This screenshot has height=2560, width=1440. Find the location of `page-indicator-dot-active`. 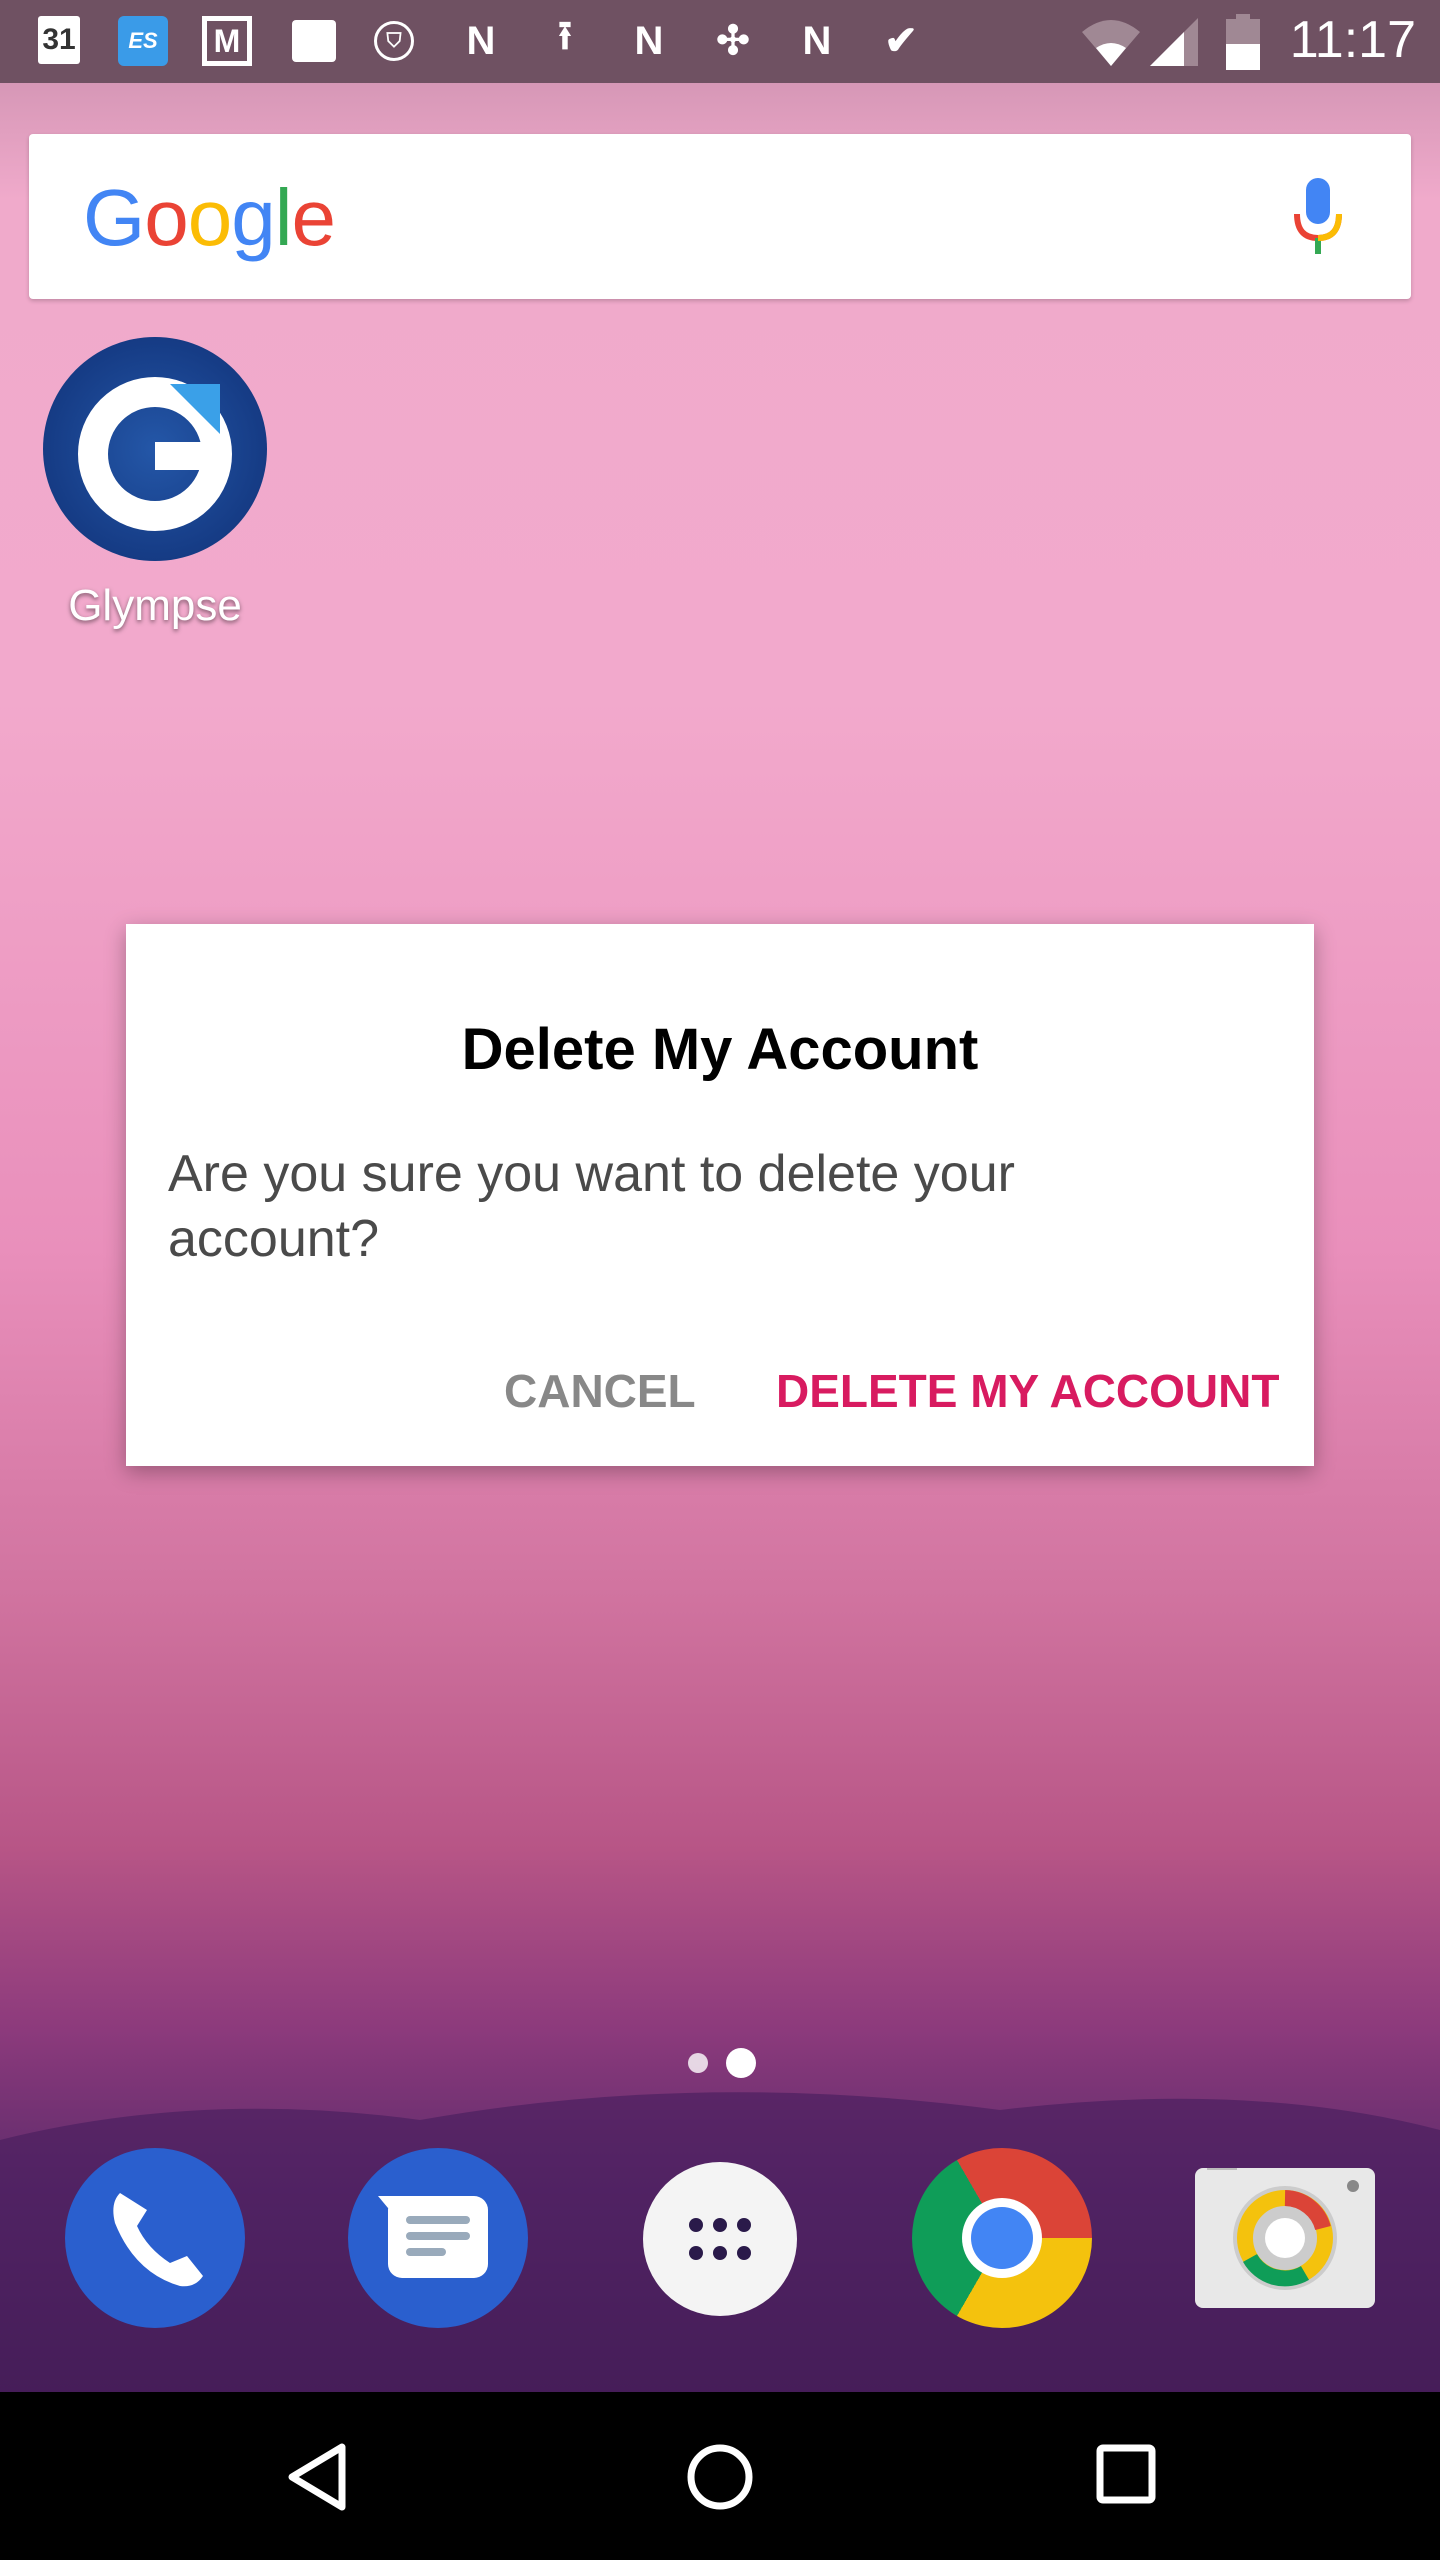

page-indicator-dot-active is located at coordinates (741, 2063).